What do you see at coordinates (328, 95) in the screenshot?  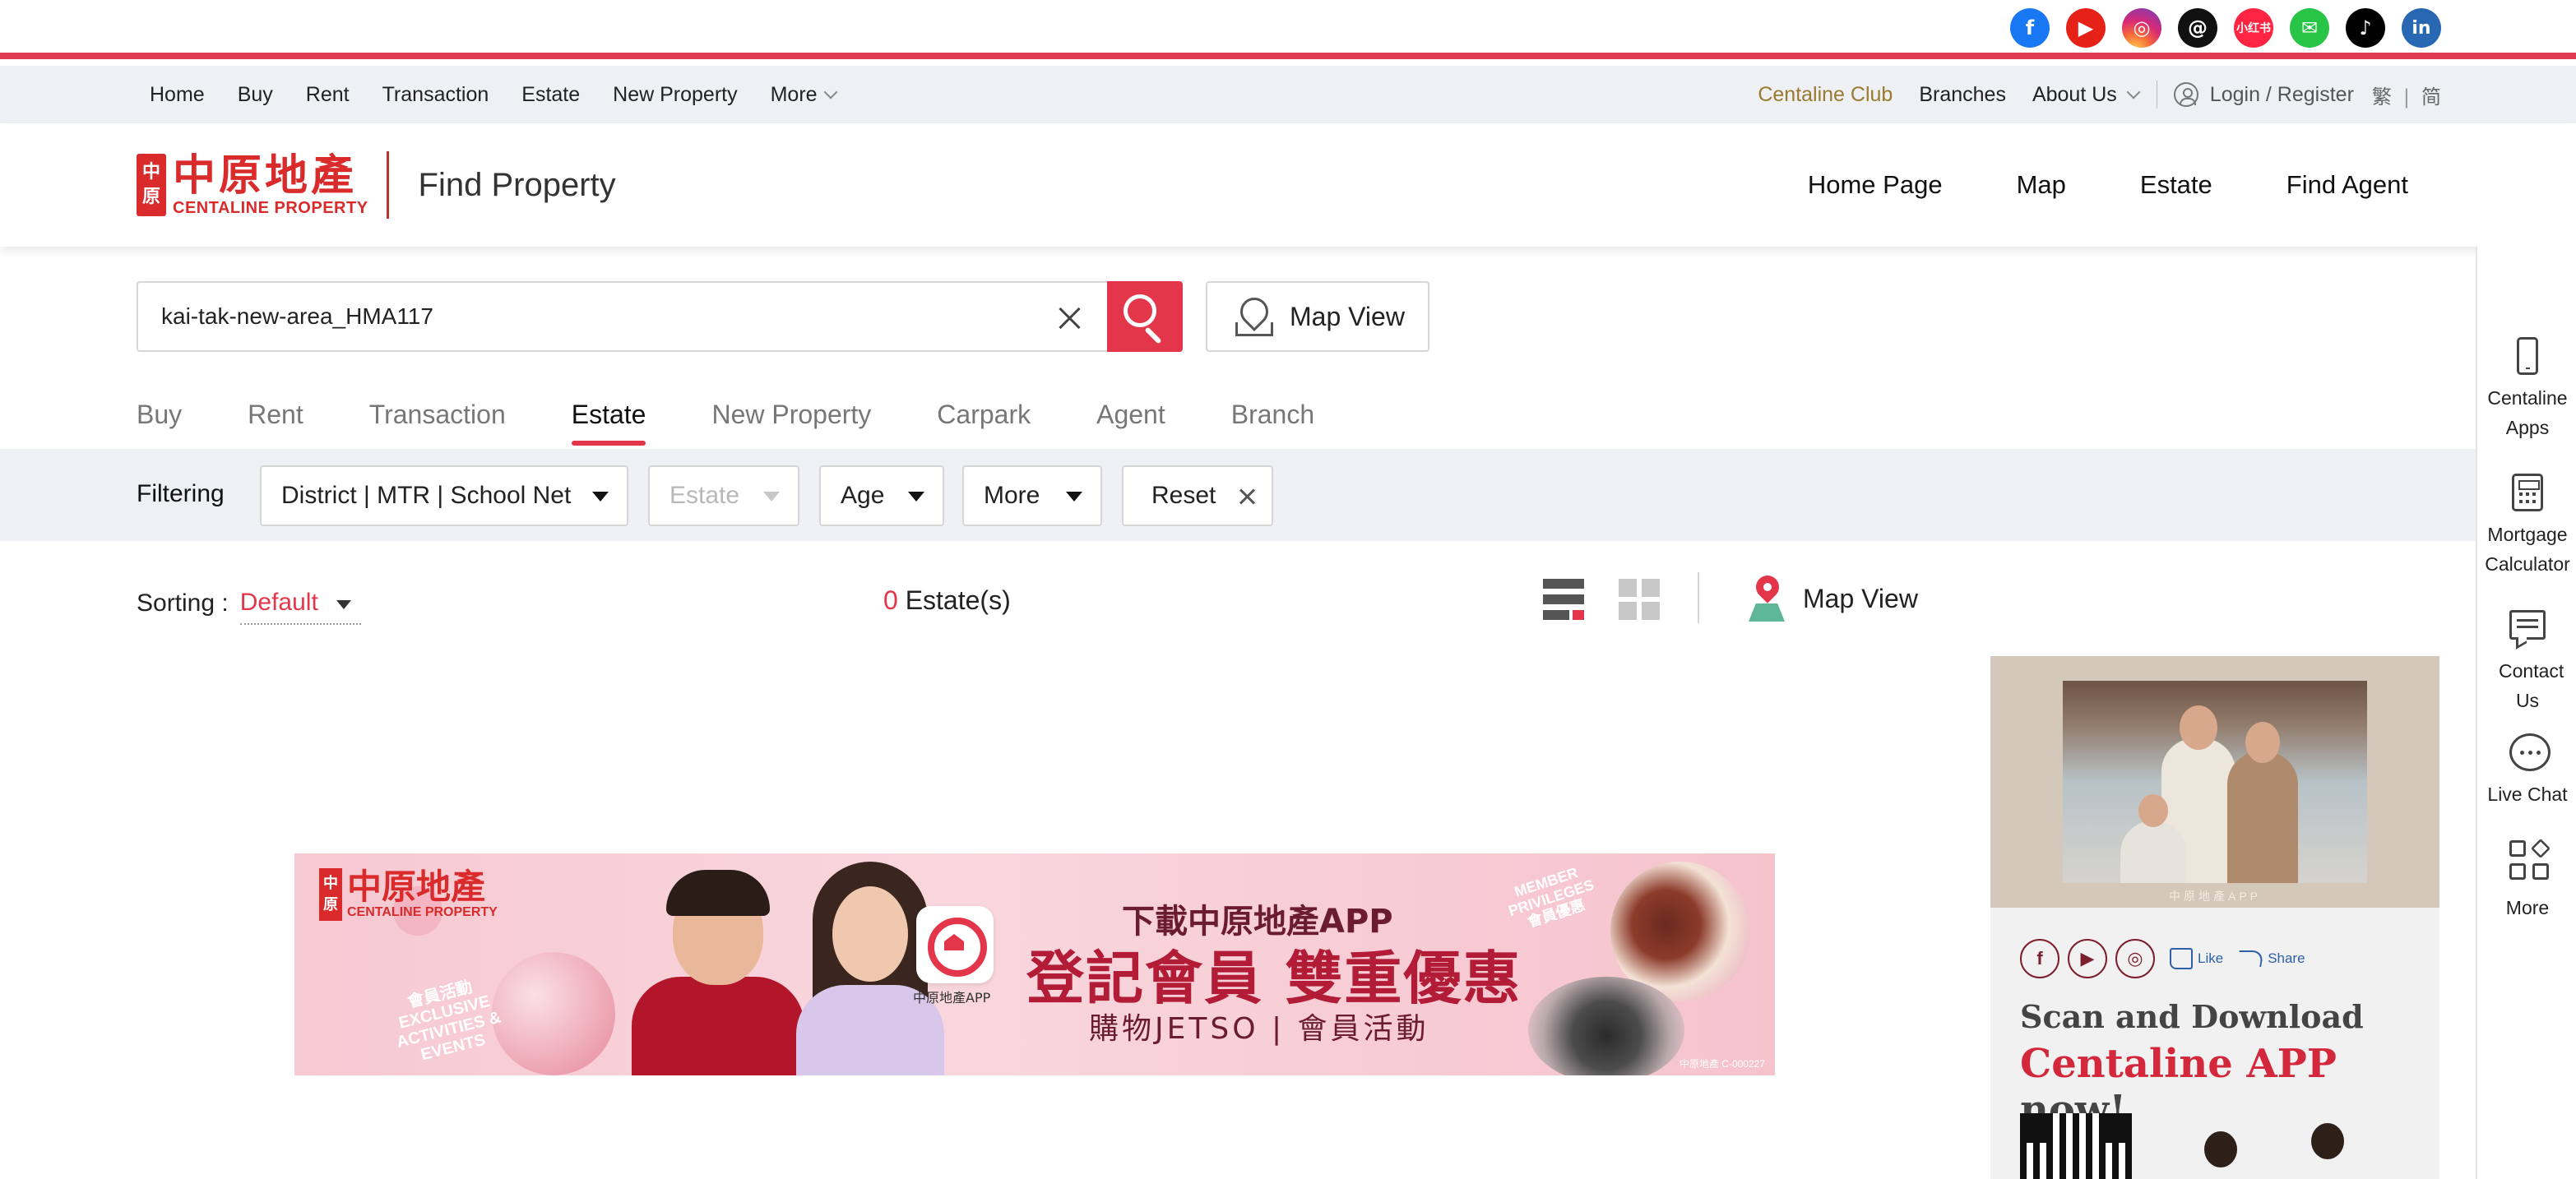 I see `subnav-item-rent: Rent` at bounding box center [328, 95].